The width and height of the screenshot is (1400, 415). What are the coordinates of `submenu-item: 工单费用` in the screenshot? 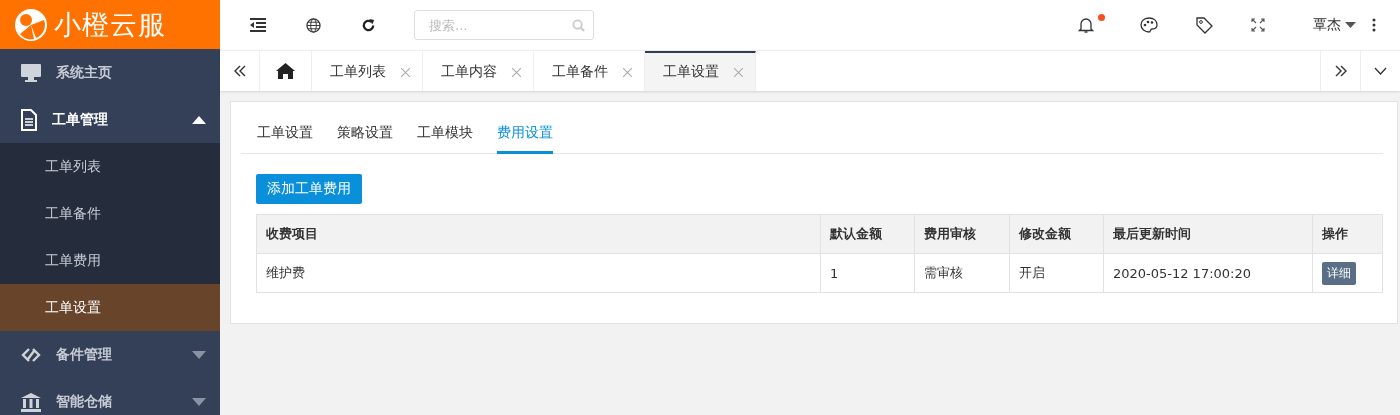 It's located at (110, 260).